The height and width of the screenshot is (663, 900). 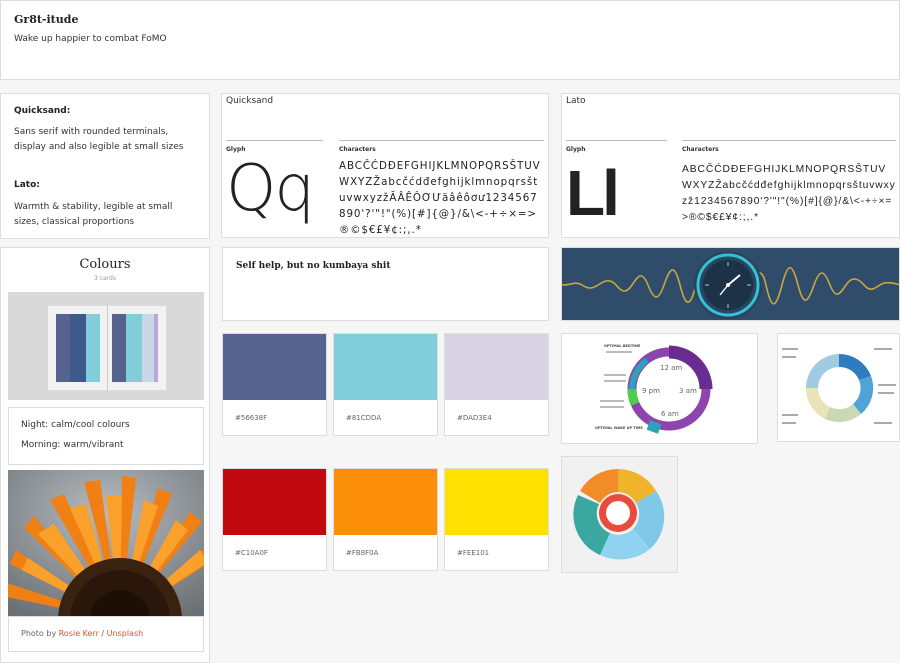 I want to click on swatch-hex: #DAD3E4, so click(x=474, y=418).